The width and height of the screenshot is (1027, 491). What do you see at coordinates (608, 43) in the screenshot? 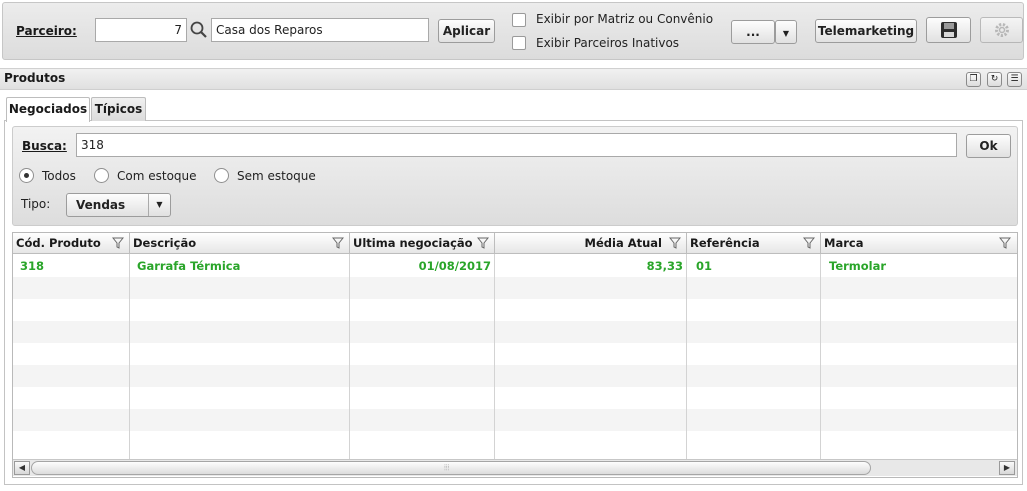
I see `inativos-checkbox-label: Exibir Parceiros Inativos` at bounding box center [608, 43].